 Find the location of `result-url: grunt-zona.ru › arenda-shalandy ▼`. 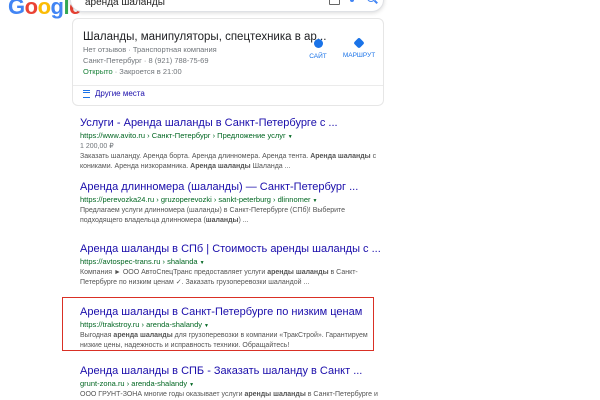

result-url: grunt-zona.ru › arenda-shalandy ▼ is located at coordinates (137, 383).